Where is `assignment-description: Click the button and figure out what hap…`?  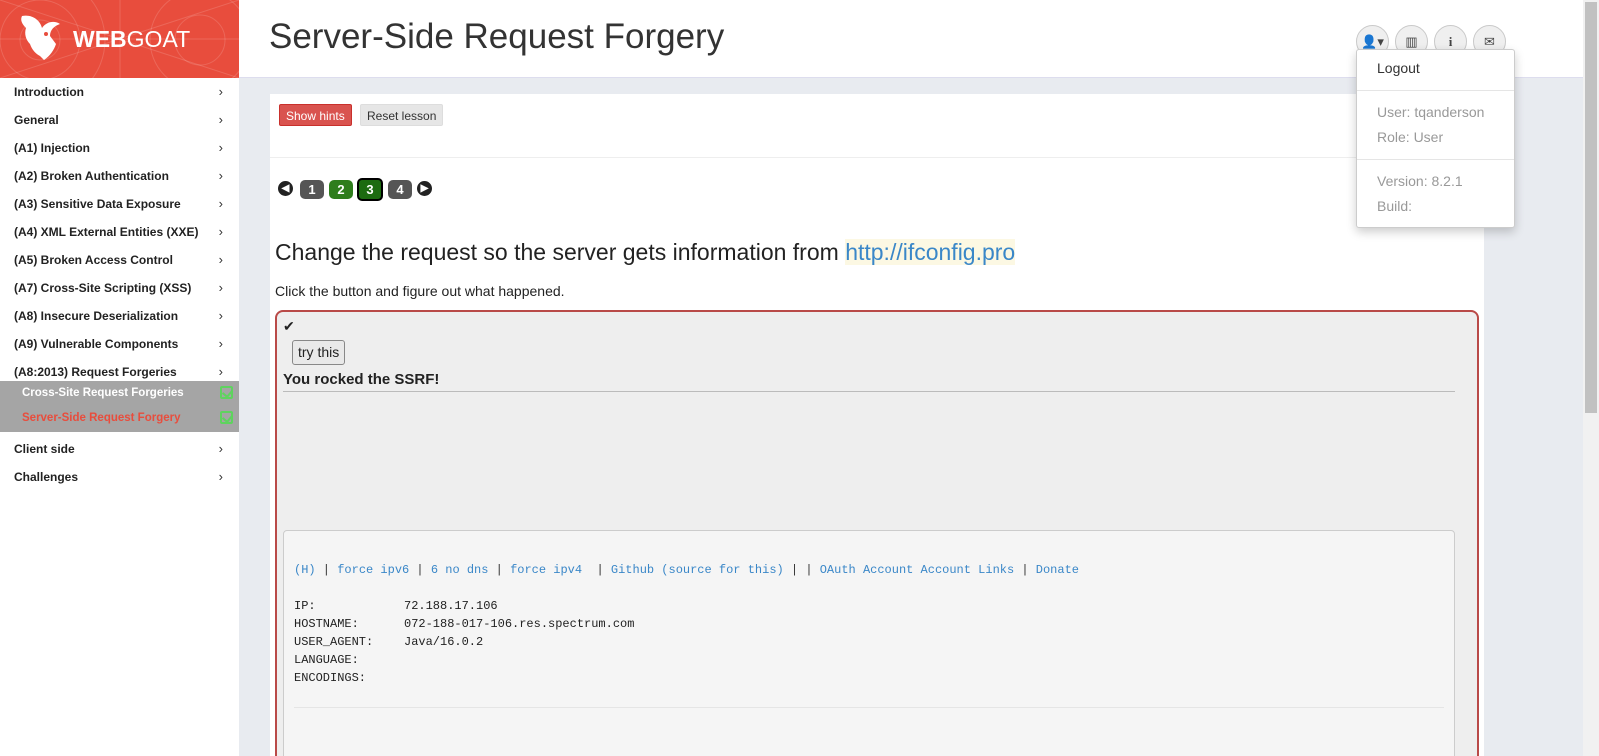
assignment-description: Click the button and figure out what hap… is located at coordinates (420, 291).